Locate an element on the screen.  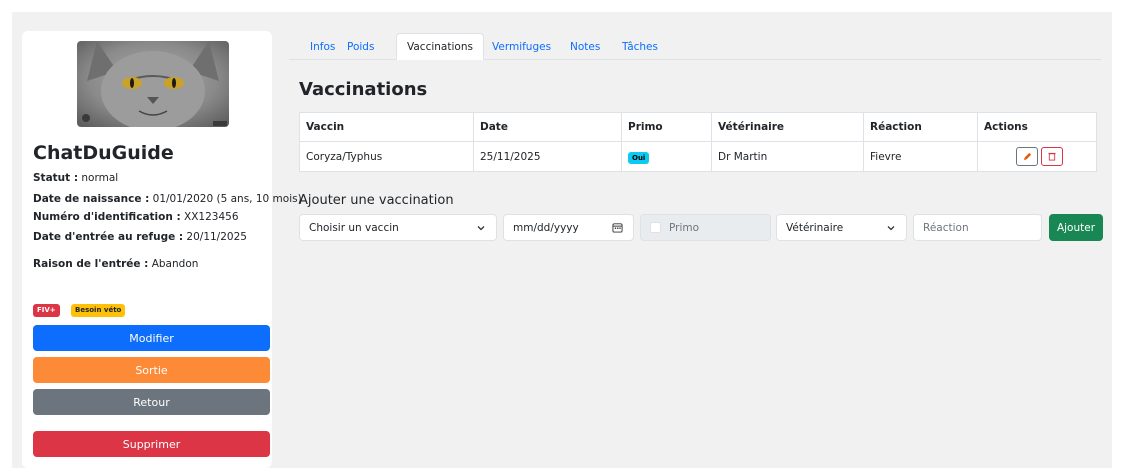
date-input: mm/dd/yyyy is located at coordinates (568, 227).